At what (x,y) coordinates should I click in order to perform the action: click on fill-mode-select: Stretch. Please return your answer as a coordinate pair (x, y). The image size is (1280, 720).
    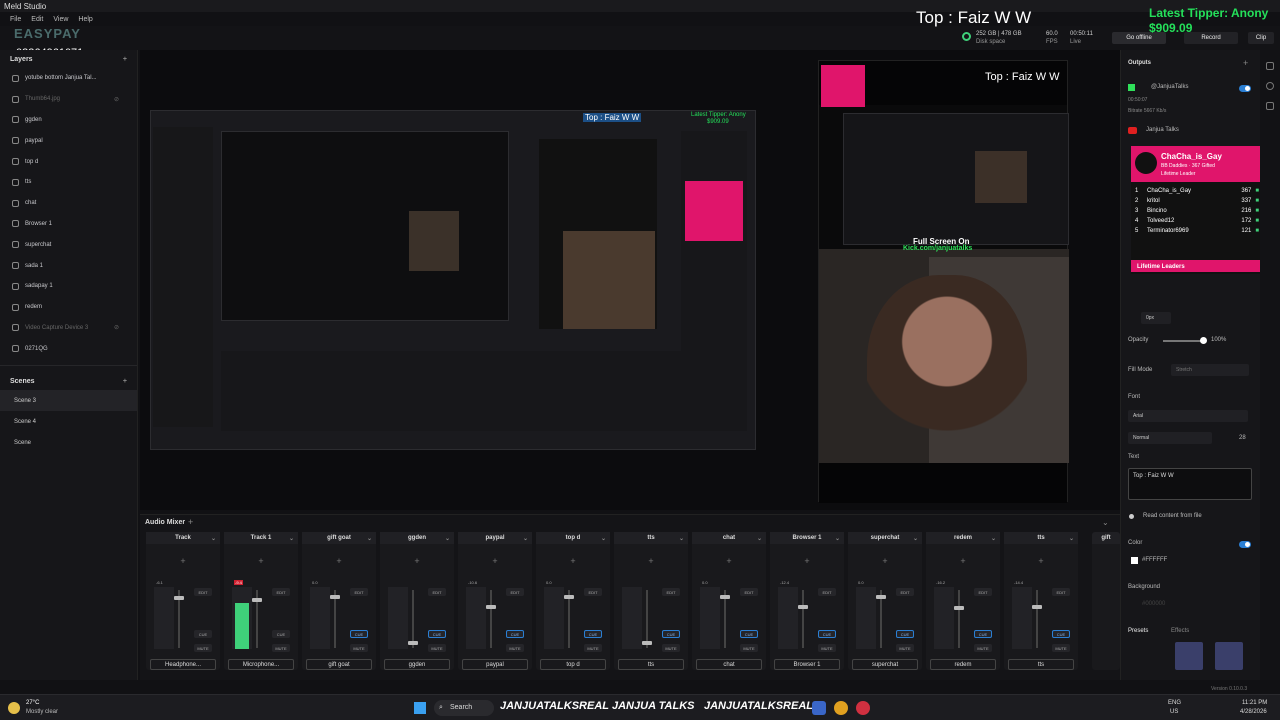
    Looking at the image, I should click on (1210, 370).